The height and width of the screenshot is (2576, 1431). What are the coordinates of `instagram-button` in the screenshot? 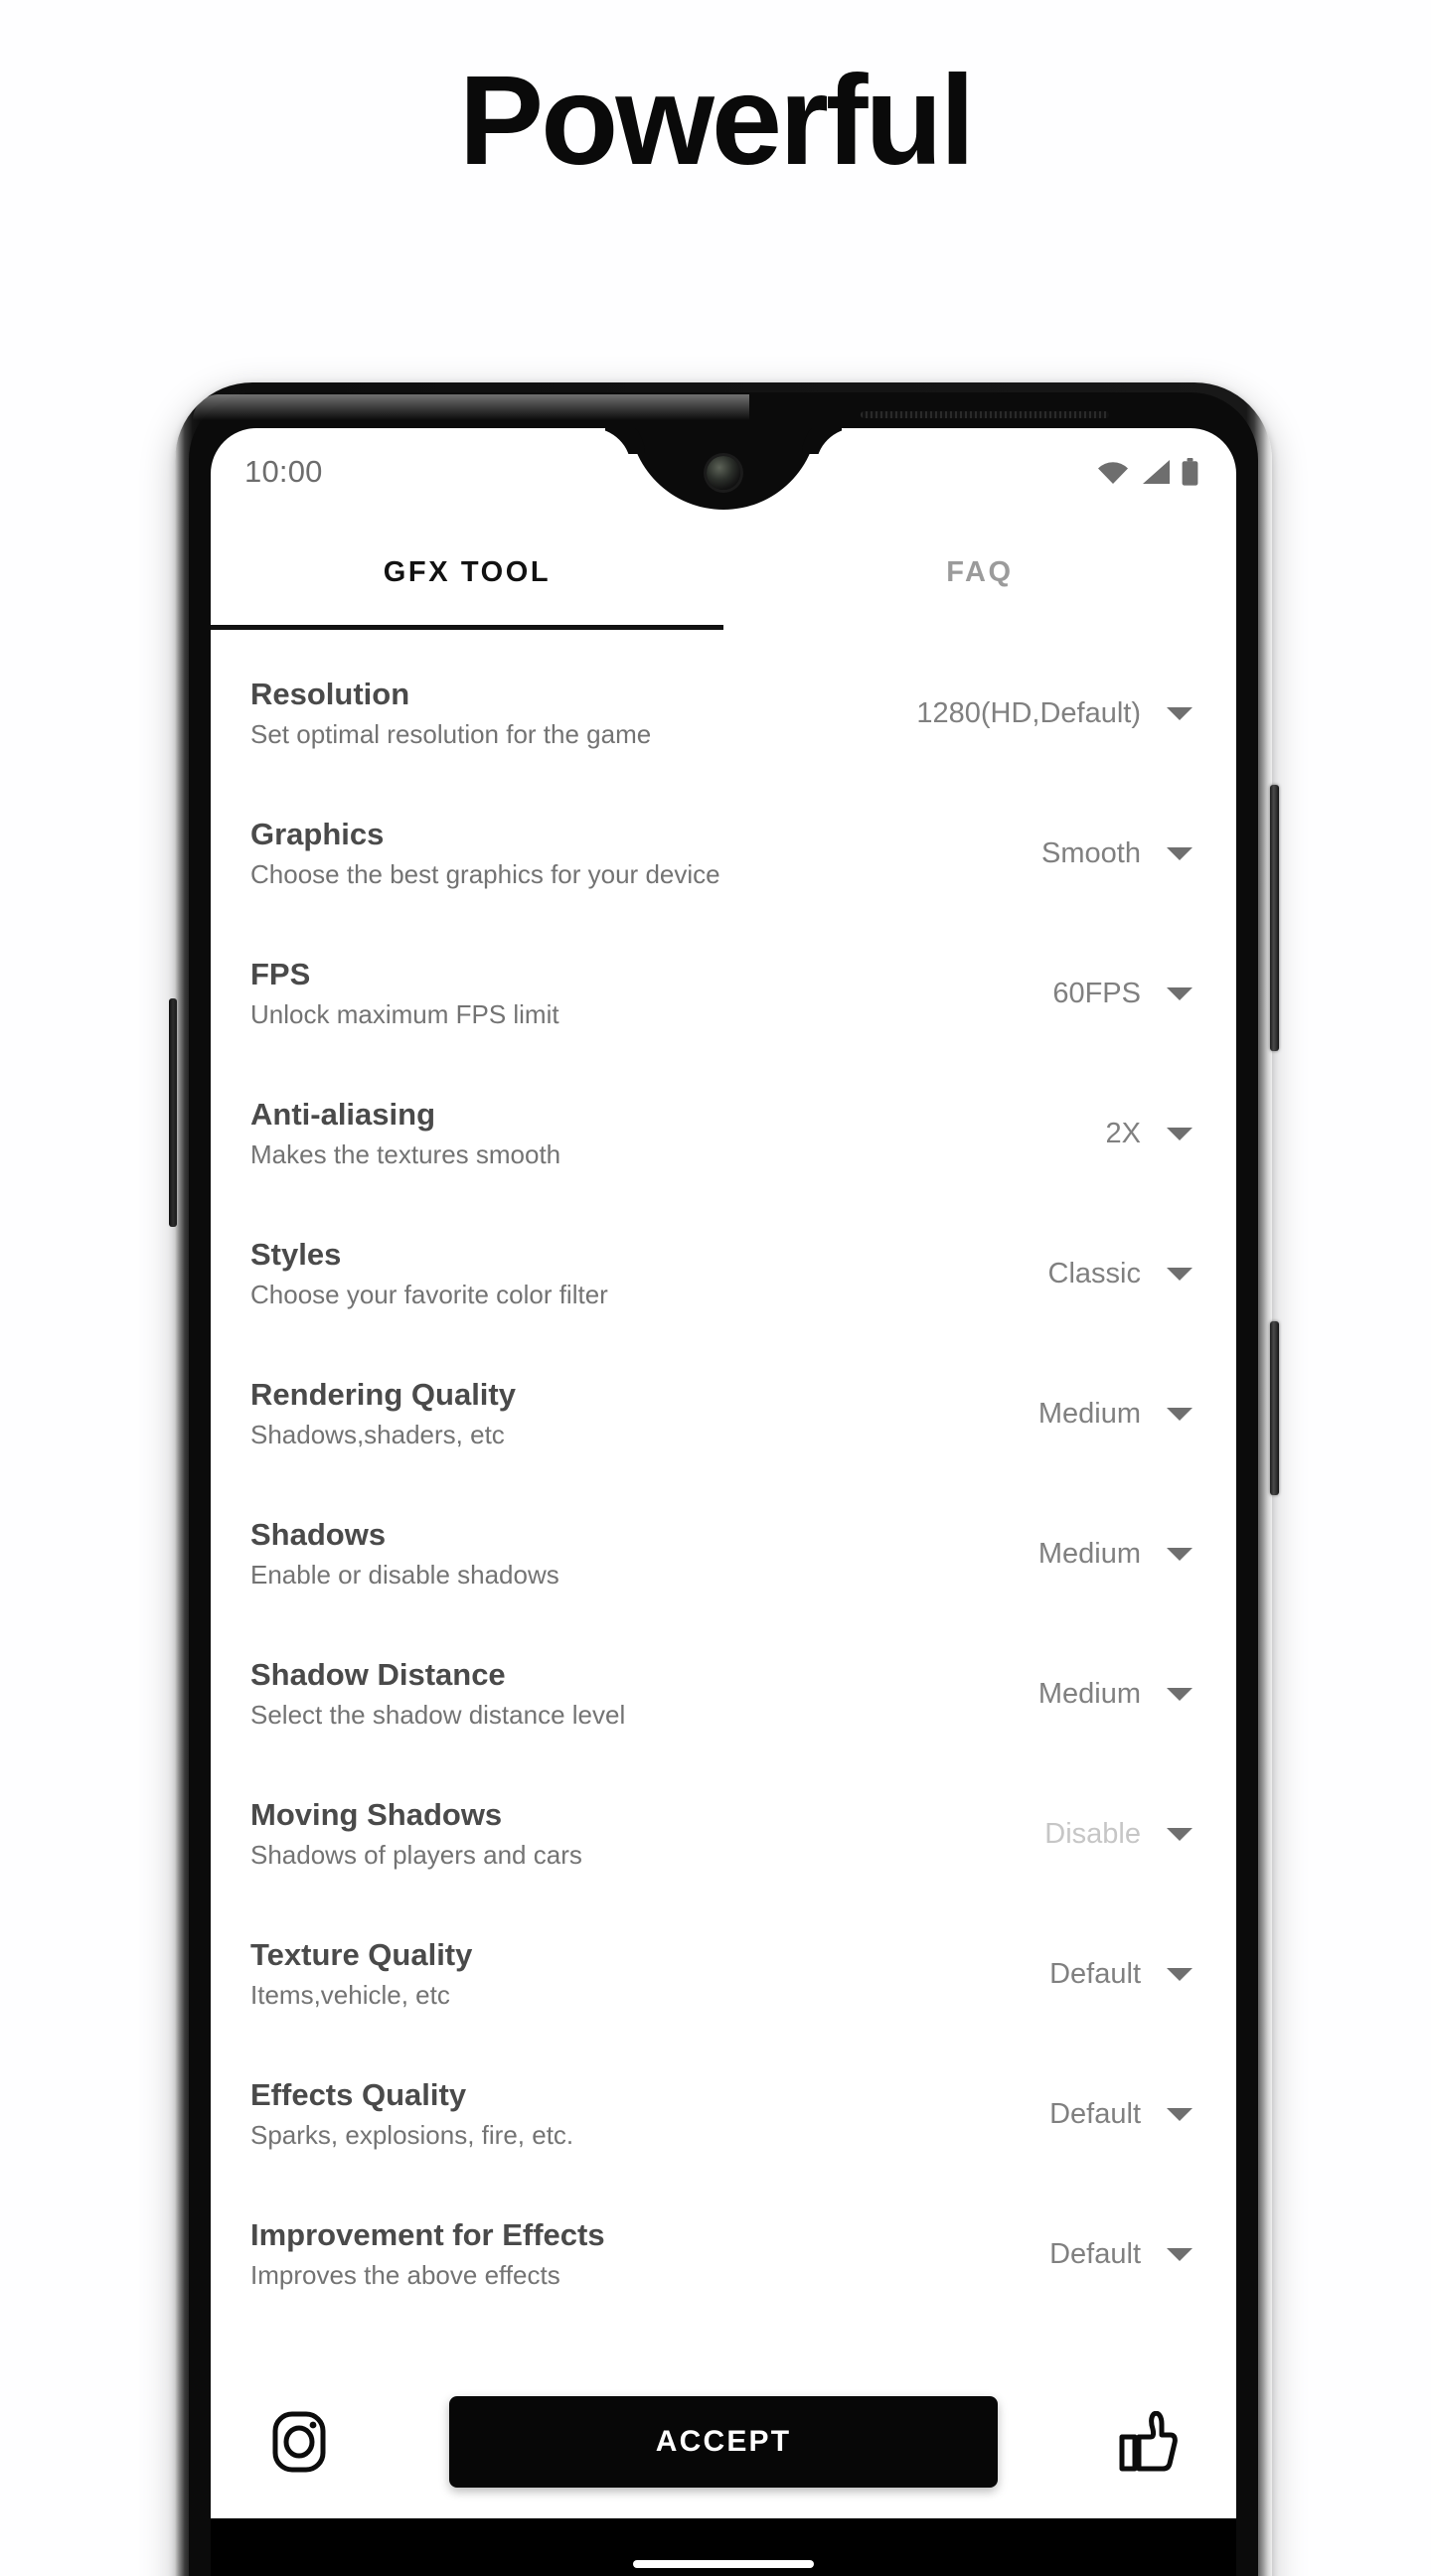 It's located at (299, 2442).